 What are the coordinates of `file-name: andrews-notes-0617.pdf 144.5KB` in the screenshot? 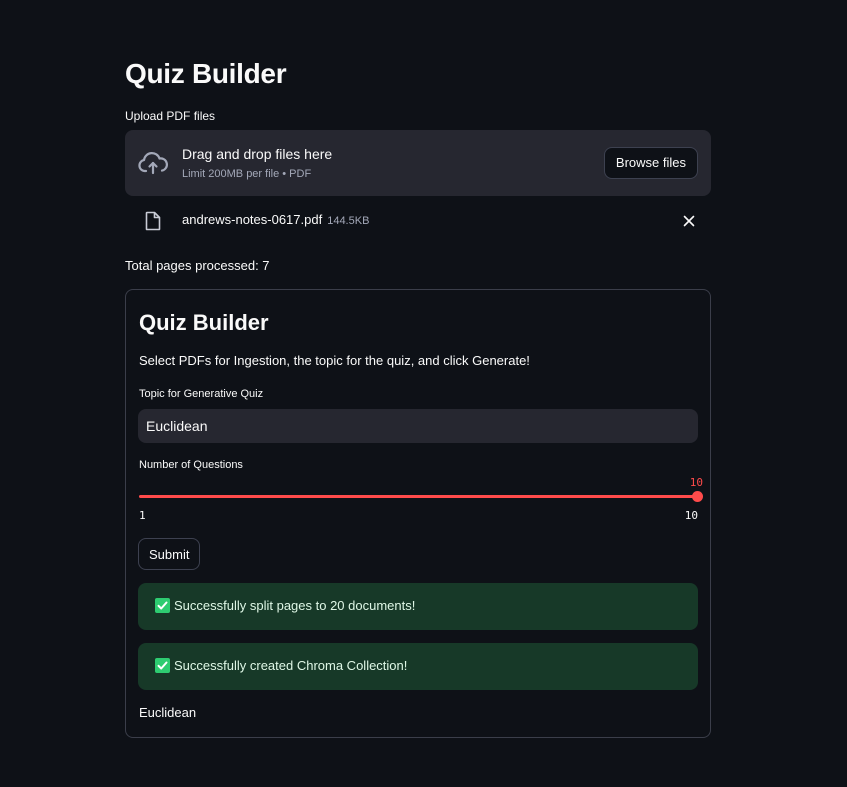 It's located at (275, 219).